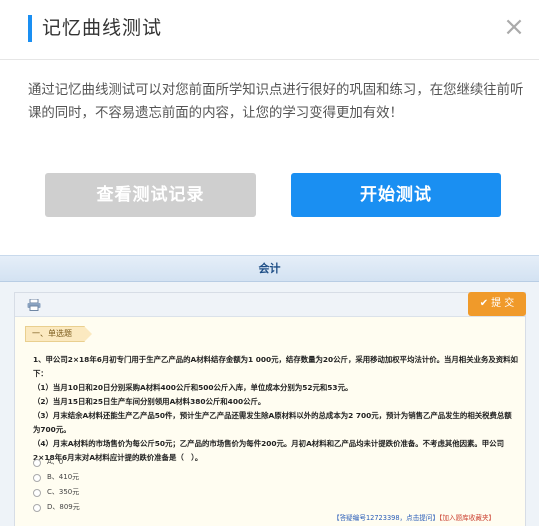  Describe the element at coordinates (58, 334) in the screenshot. I see `section-tag: 一、单选题` at that location.